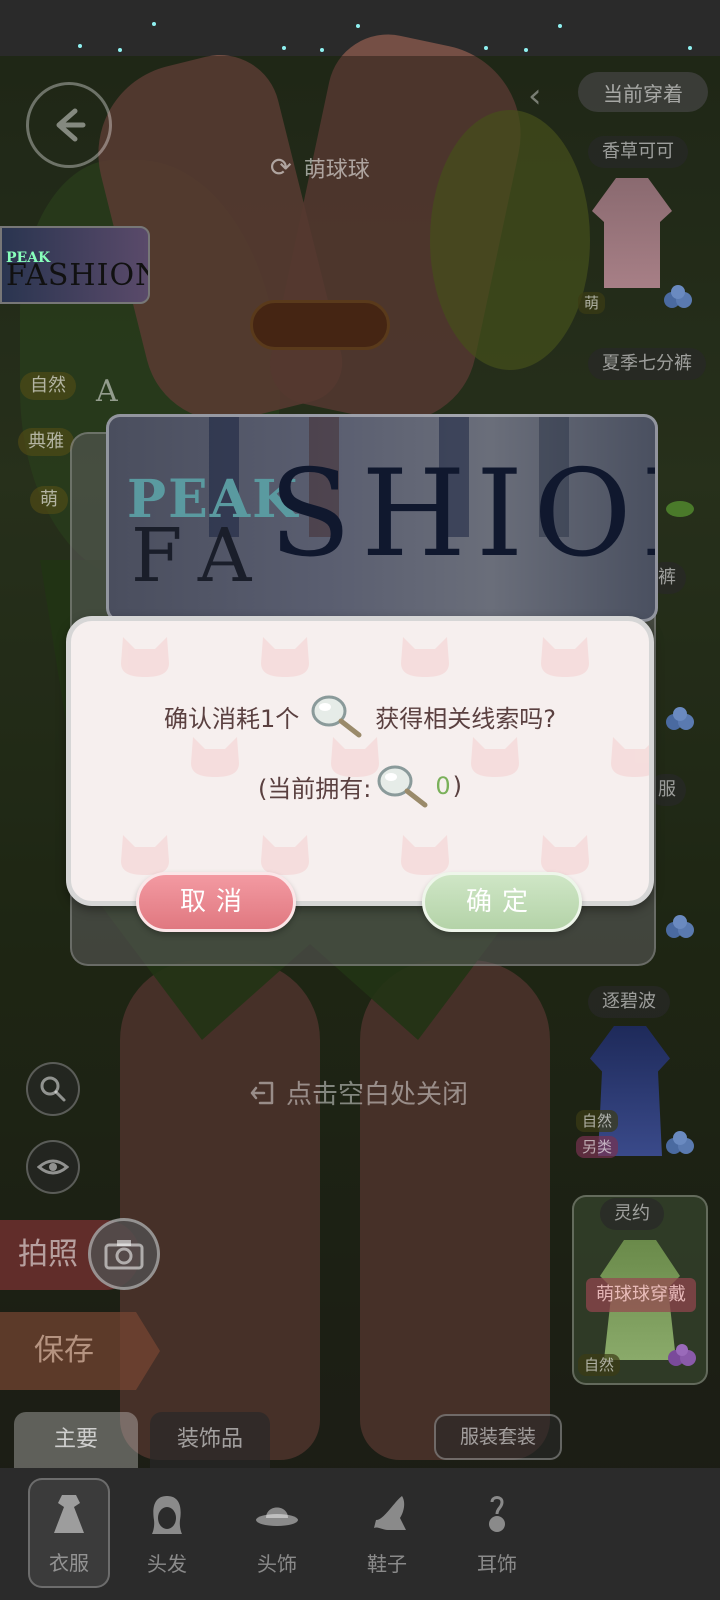  What do you see at coordinates (76, 1440) in the screenshot?
I see `tab-main: 主要` at bounding box center [76, 1440].